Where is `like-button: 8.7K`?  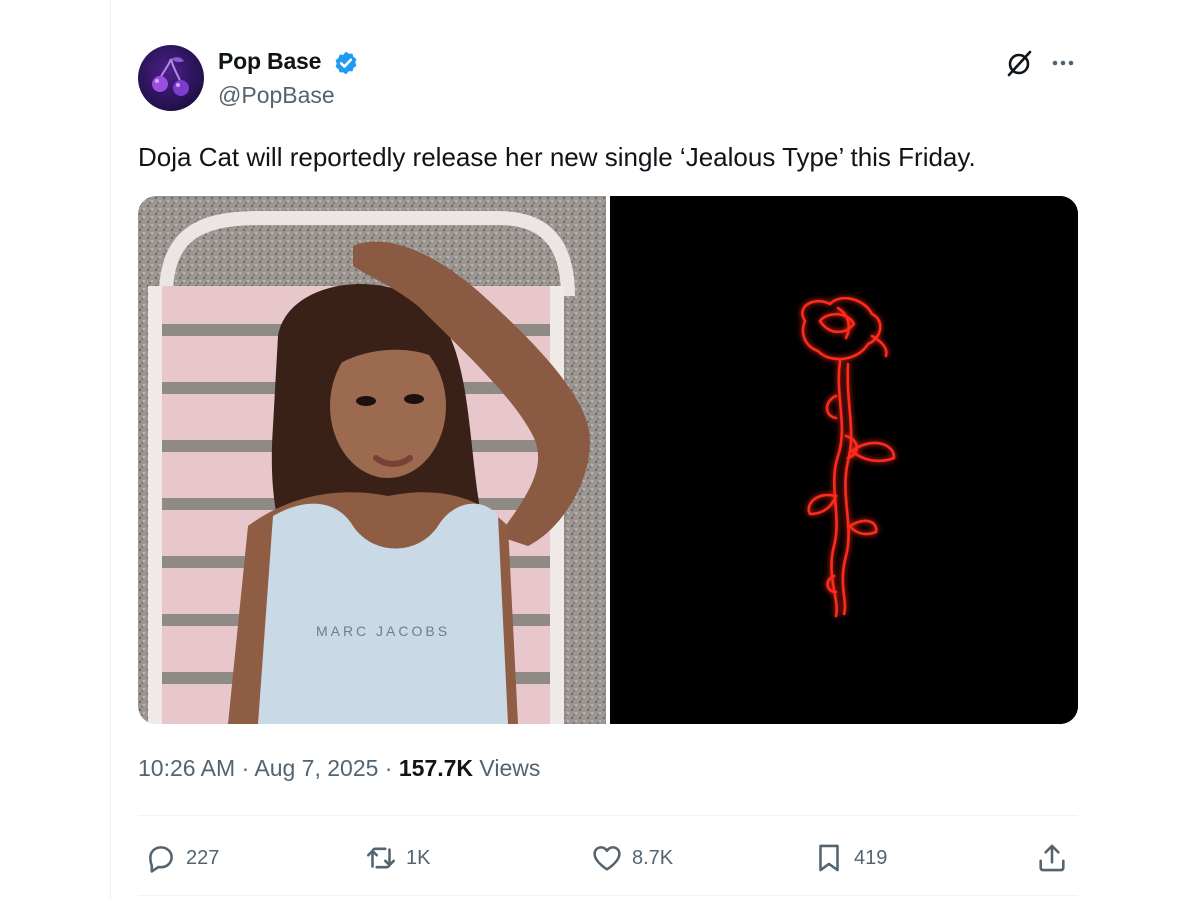 like-button: 8.7K is located at coordinates (631, 858).